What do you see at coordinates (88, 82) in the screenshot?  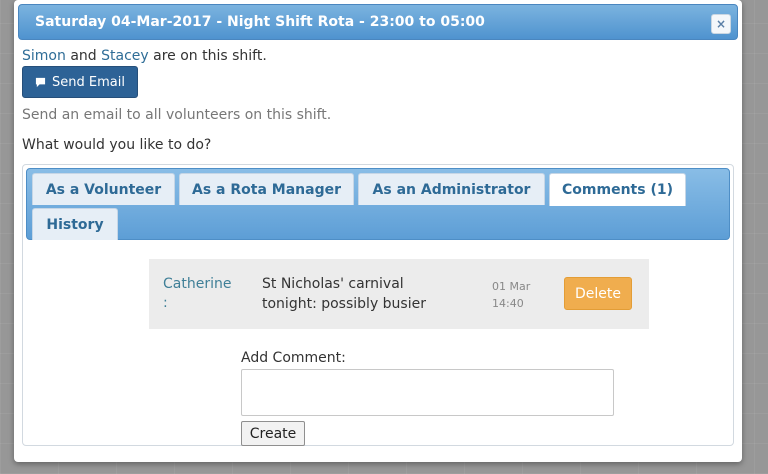 I see `send-email-label: Send Email` at bounding box center [88, 82].